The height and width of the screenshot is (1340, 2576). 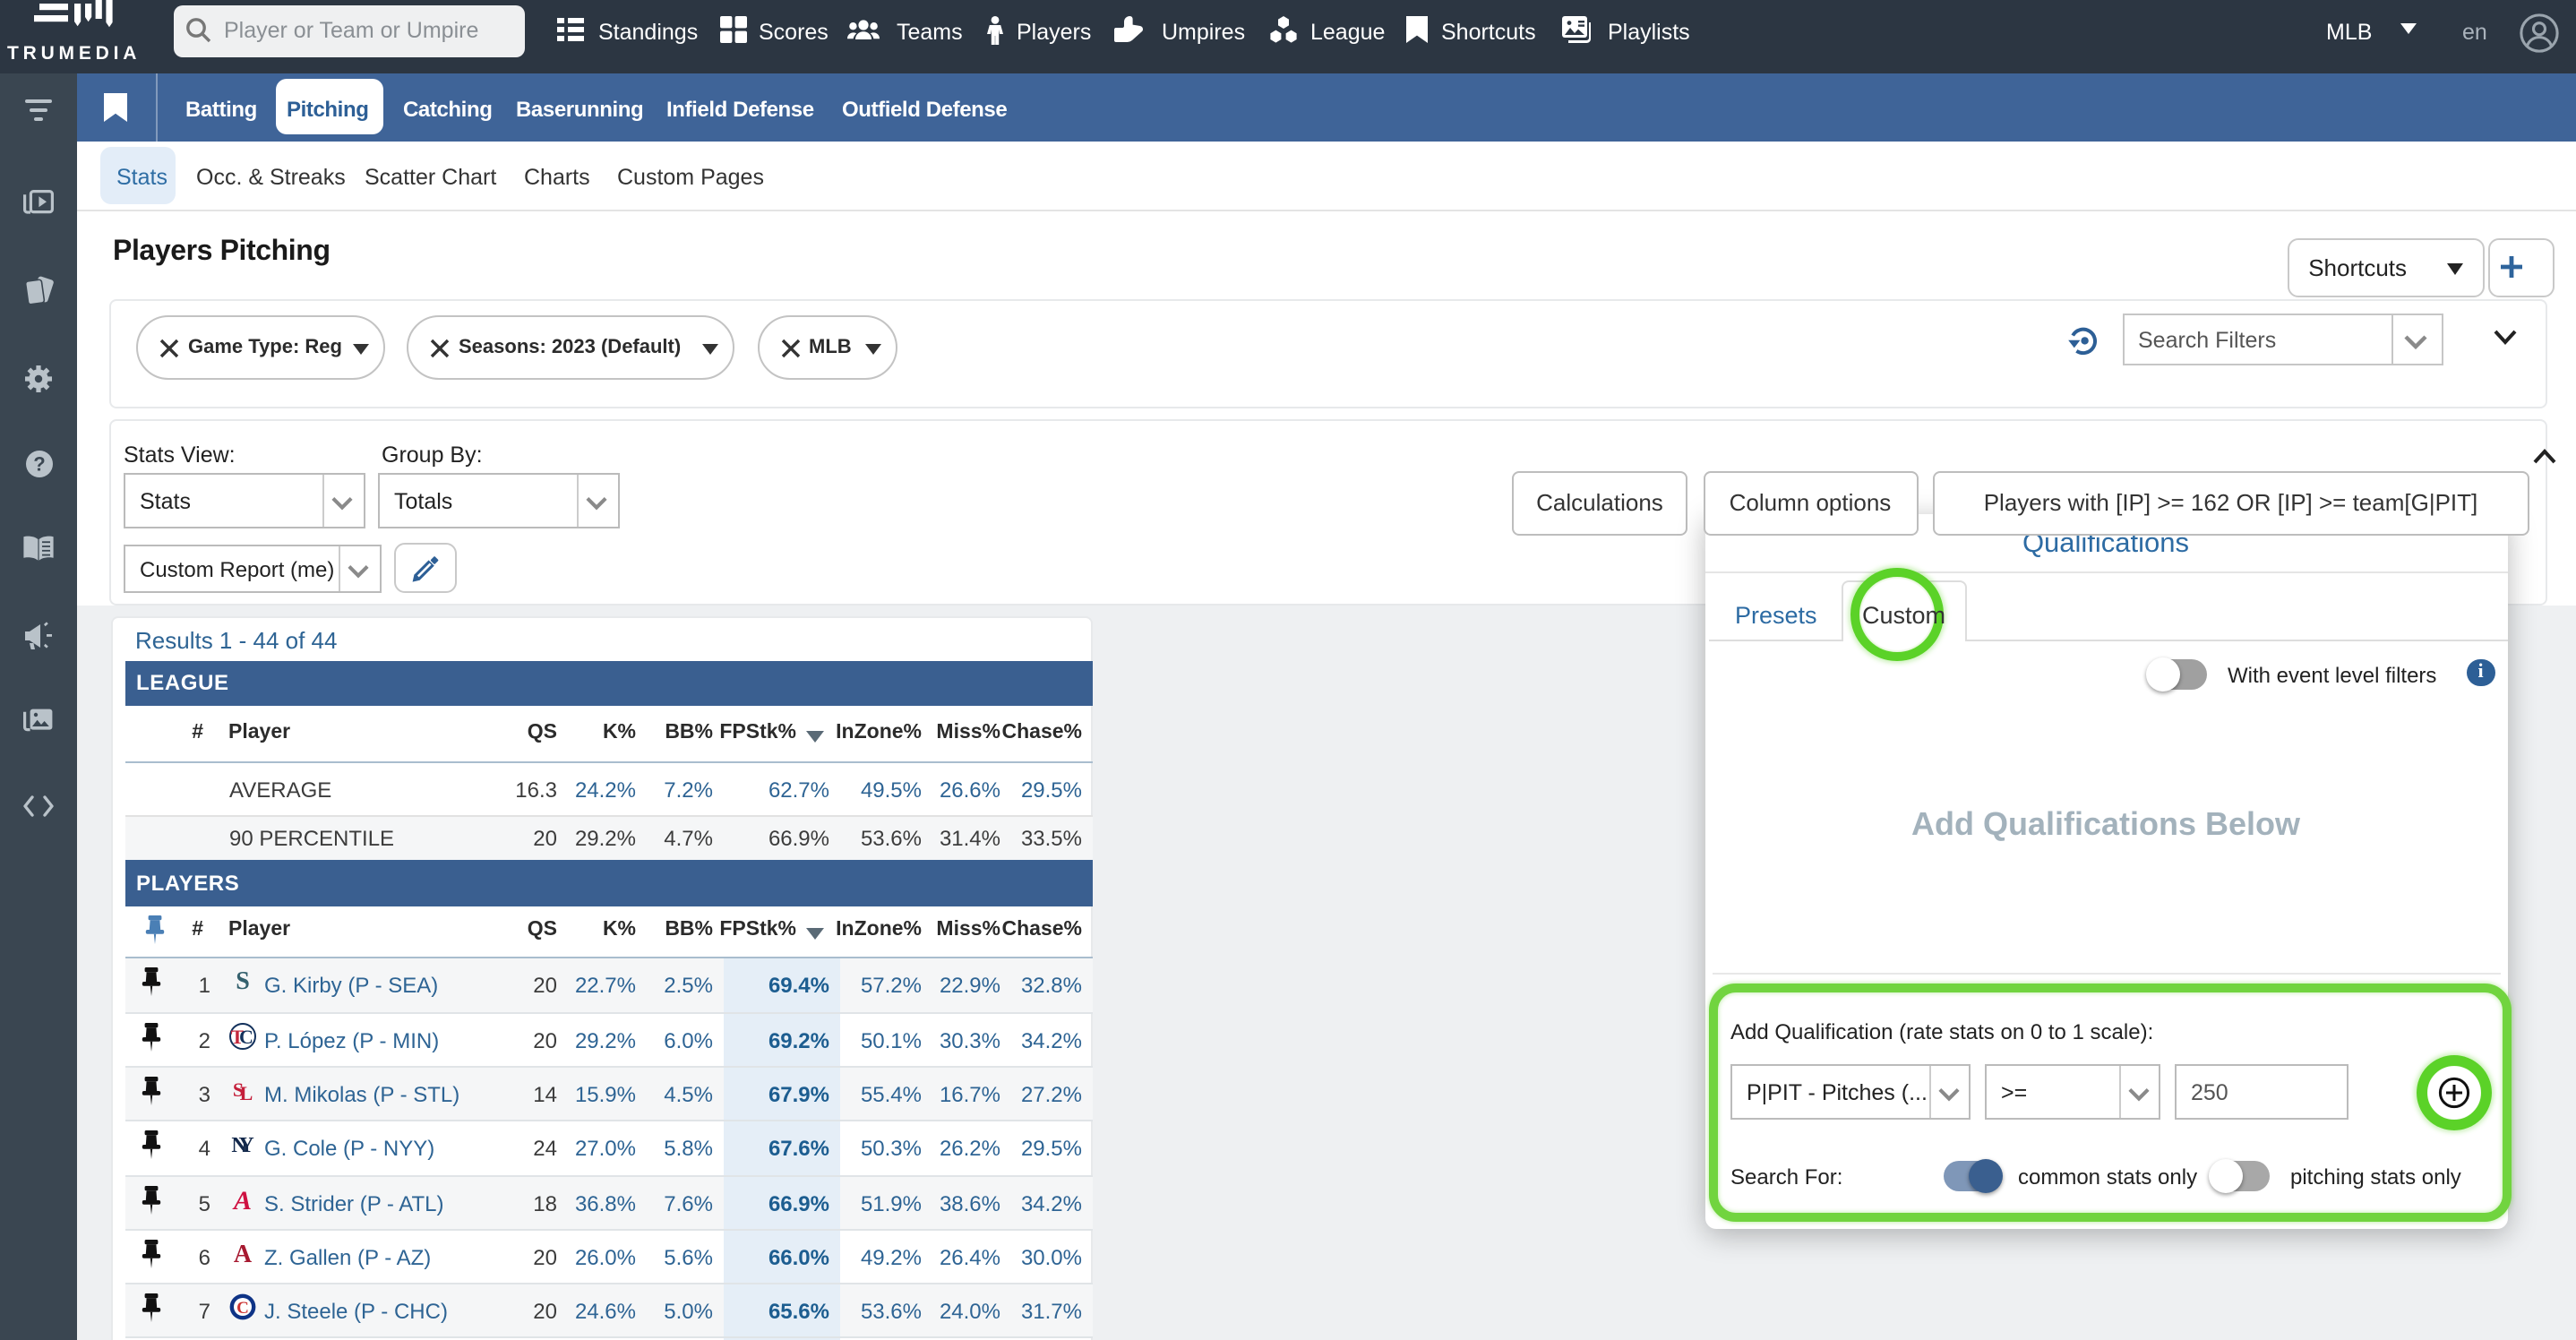 I want to click on svg-text: Y, so click(x=245, y=1146).